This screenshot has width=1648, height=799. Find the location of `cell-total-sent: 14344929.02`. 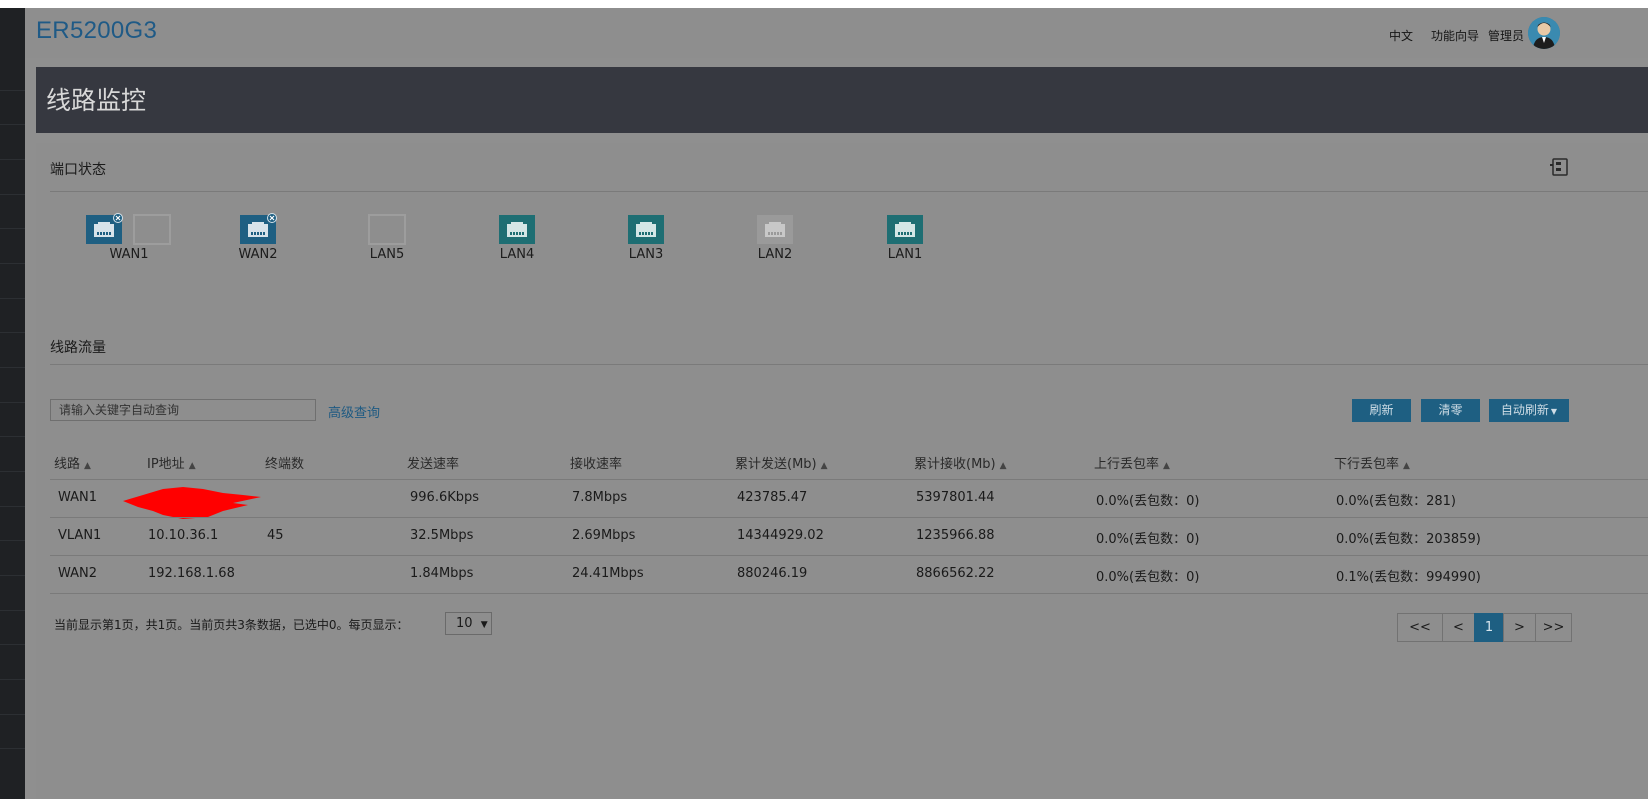

cell-total-sent: 14344929.02 is located at coordinates (780, 535).